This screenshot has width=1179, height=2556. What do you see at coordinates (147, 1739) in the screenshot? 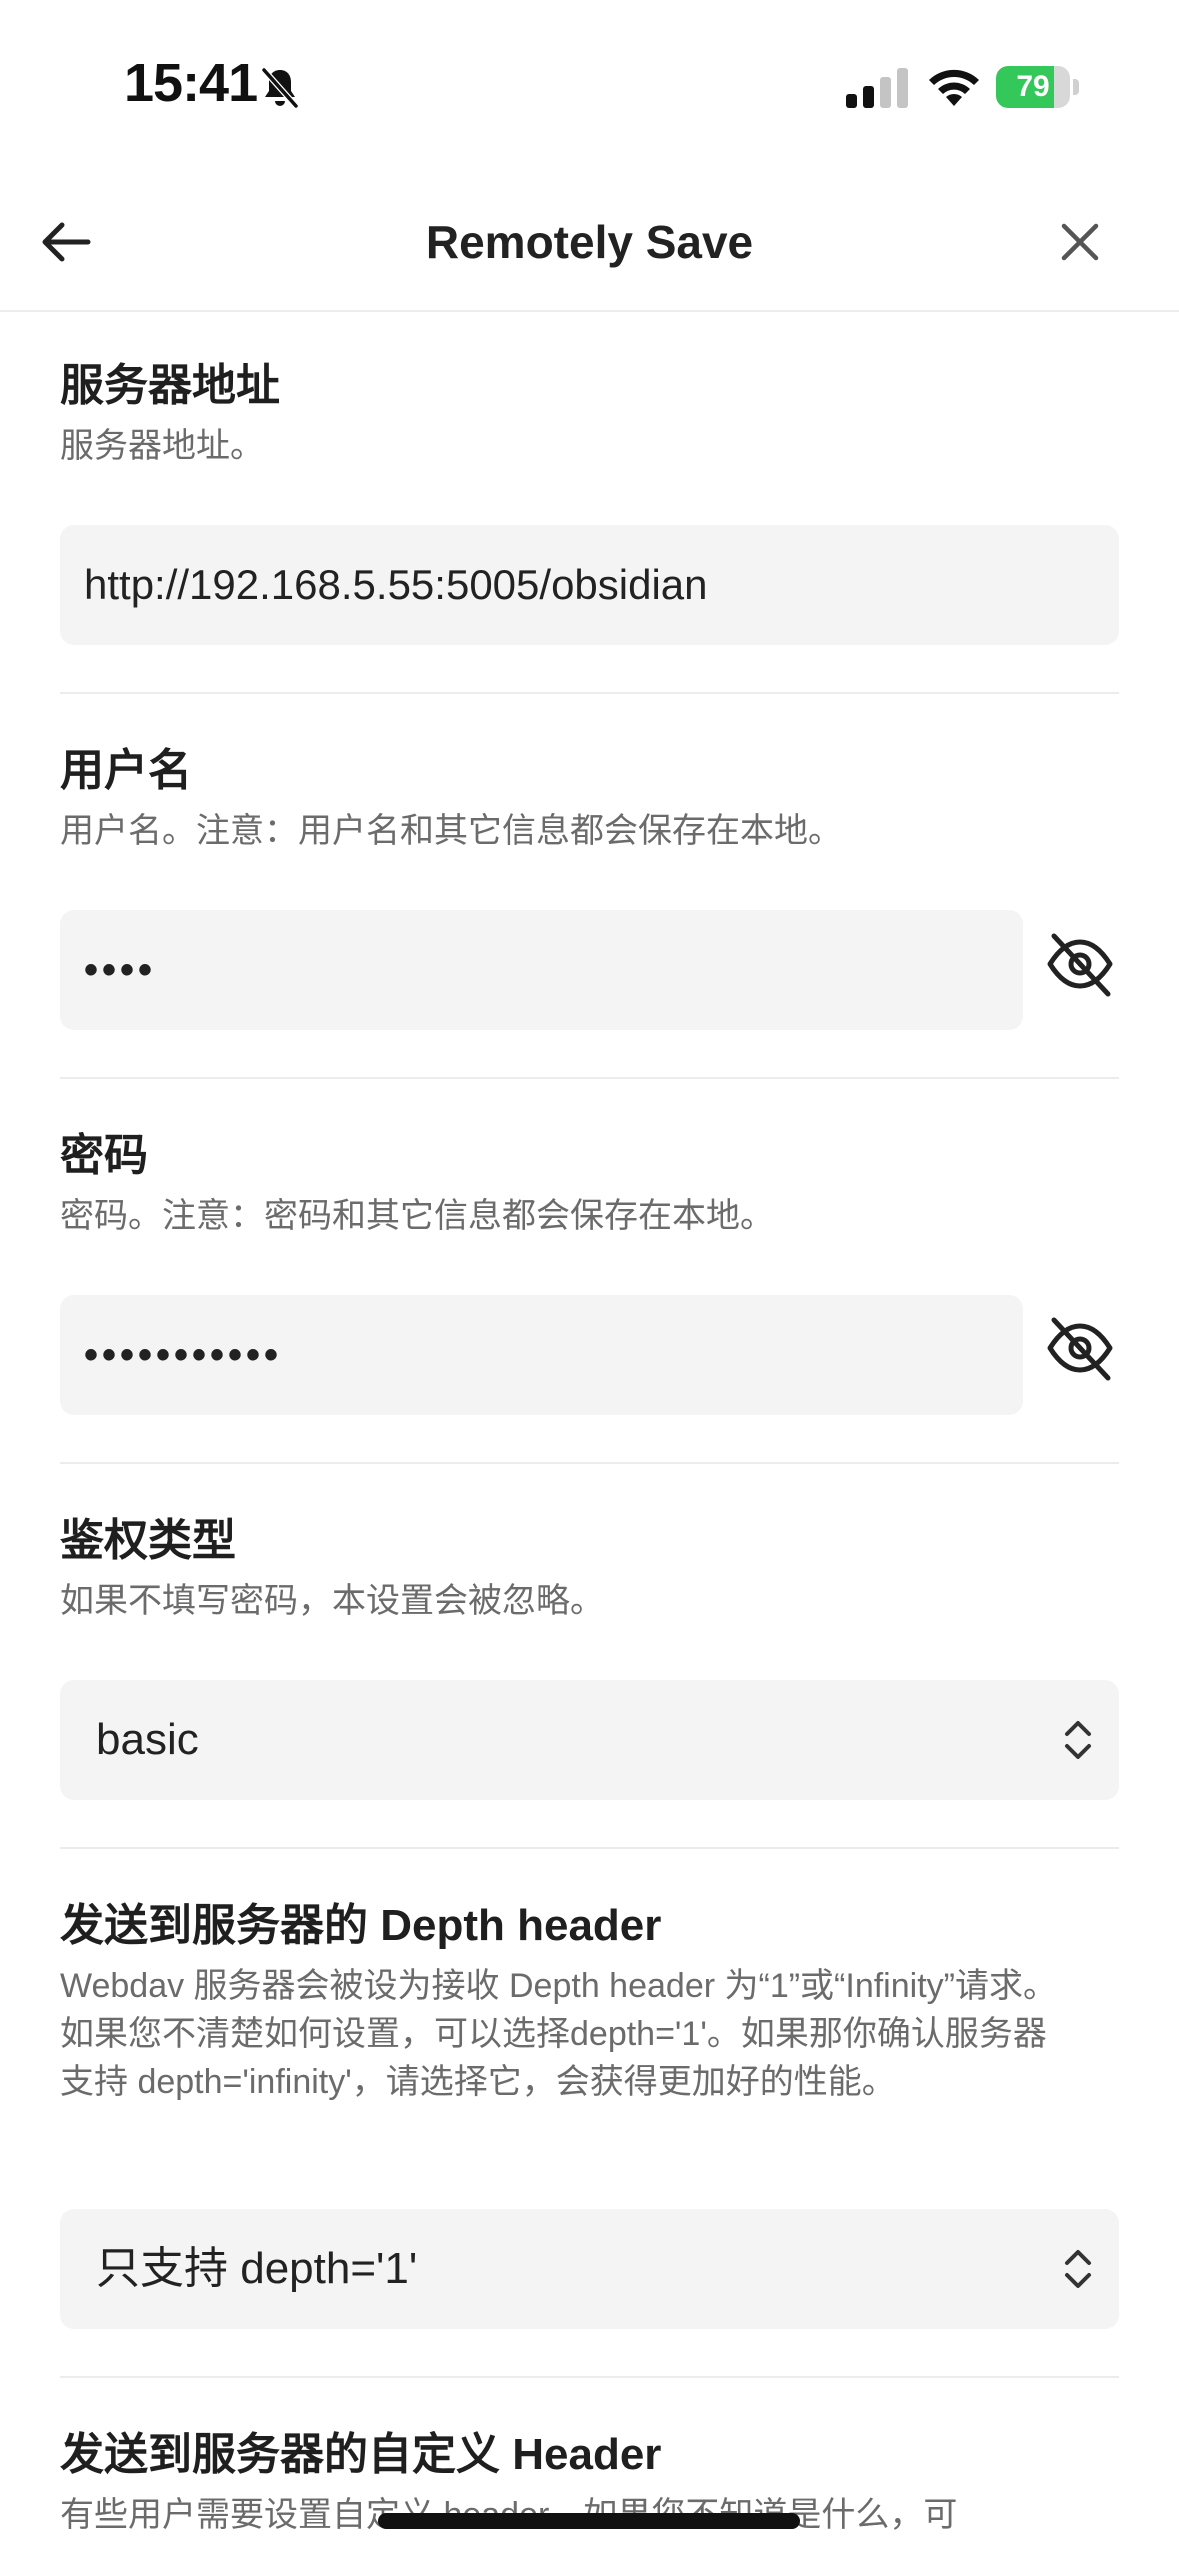
I see `auth-type-selected-value: basic` at bounding box center [147, 1739].